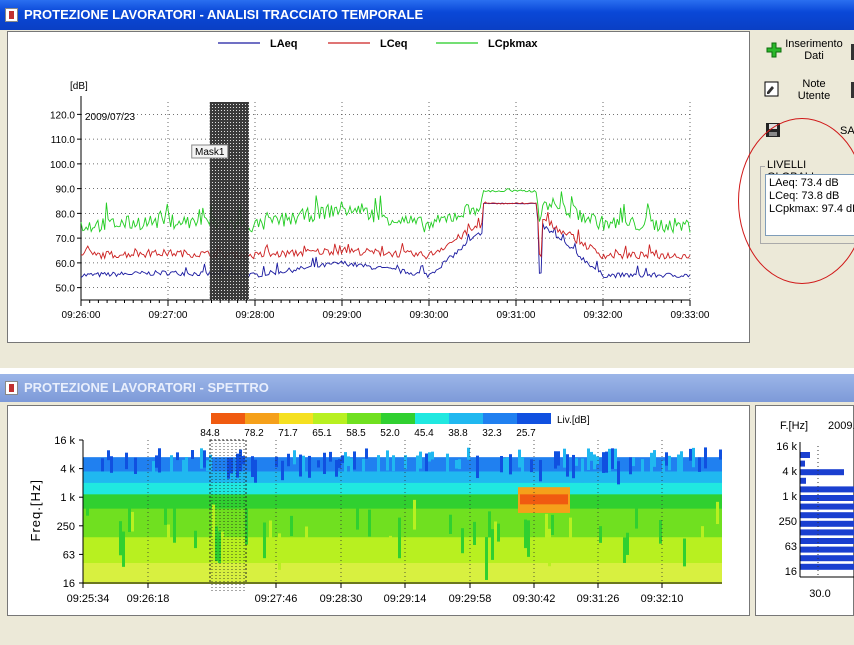 The image size is (854, 645). I want to click on user-notes-button: Note Utente, so click(807, 91).